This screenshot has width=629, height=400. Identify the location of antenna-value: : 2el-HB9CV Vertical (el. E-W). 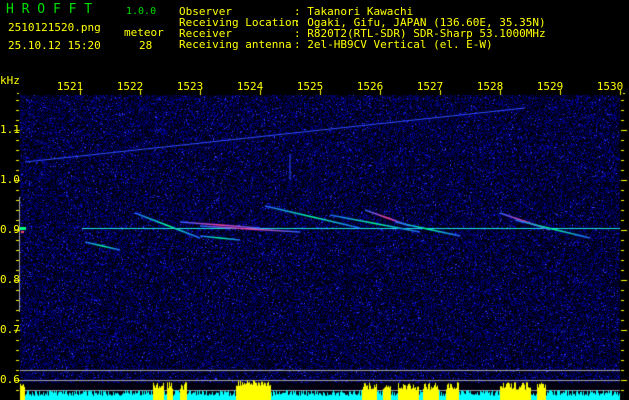
(393, 44).